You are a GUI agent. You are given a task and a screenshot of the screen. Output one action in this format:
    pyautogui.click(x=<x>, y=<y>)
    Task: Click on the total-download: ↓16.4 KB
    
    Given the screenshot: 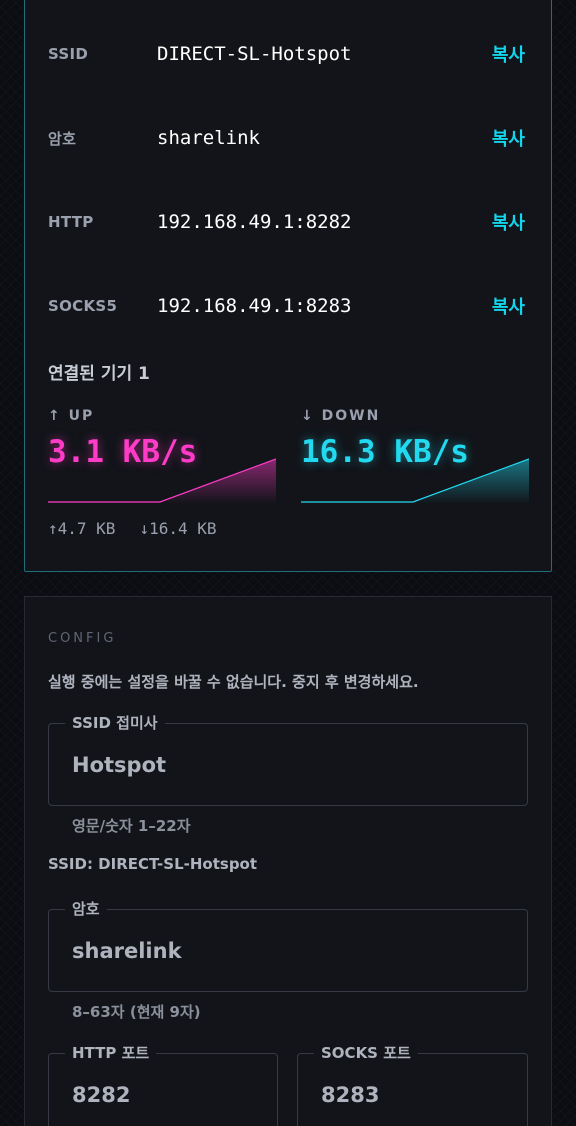 What is the action you would take?
    pyautogui.click(x=178, y=528)
    